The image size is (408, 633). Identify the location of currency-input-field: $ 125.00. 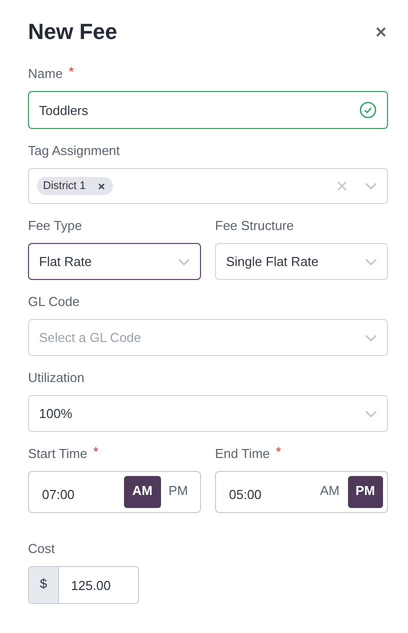
(83, 585).